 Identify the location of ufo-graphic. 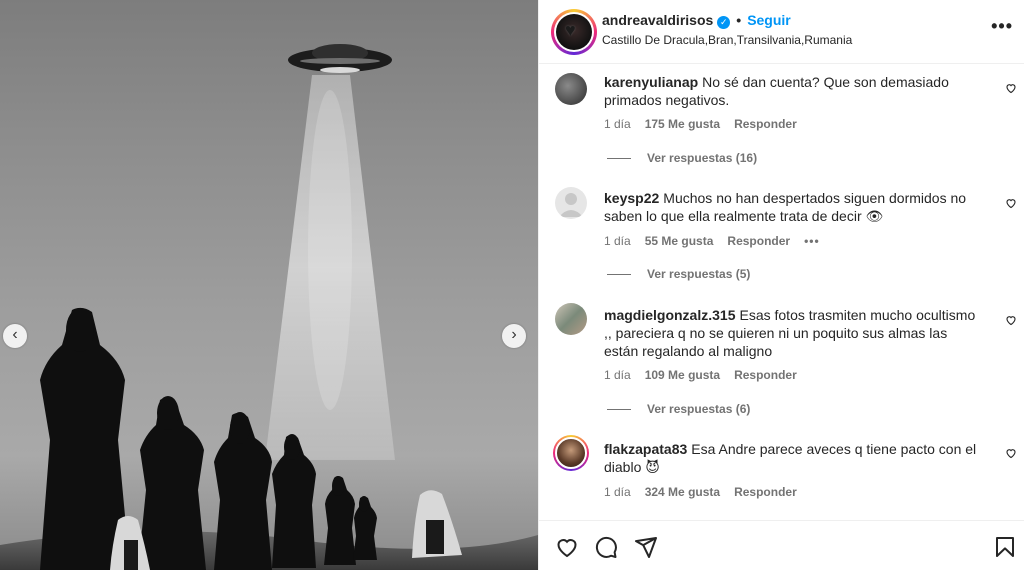
(340, 58).